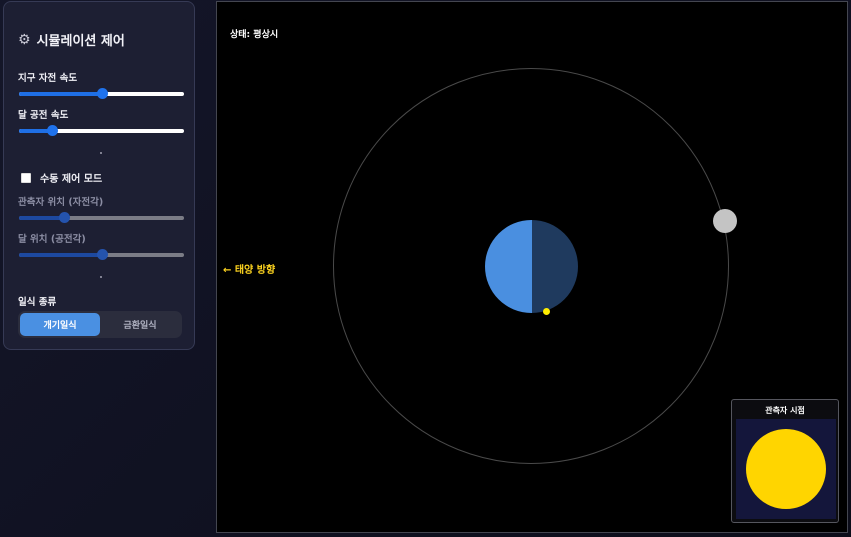  I want to click on panel-header: ⚙ 시뮬레이션 제어, so click(71, 40).